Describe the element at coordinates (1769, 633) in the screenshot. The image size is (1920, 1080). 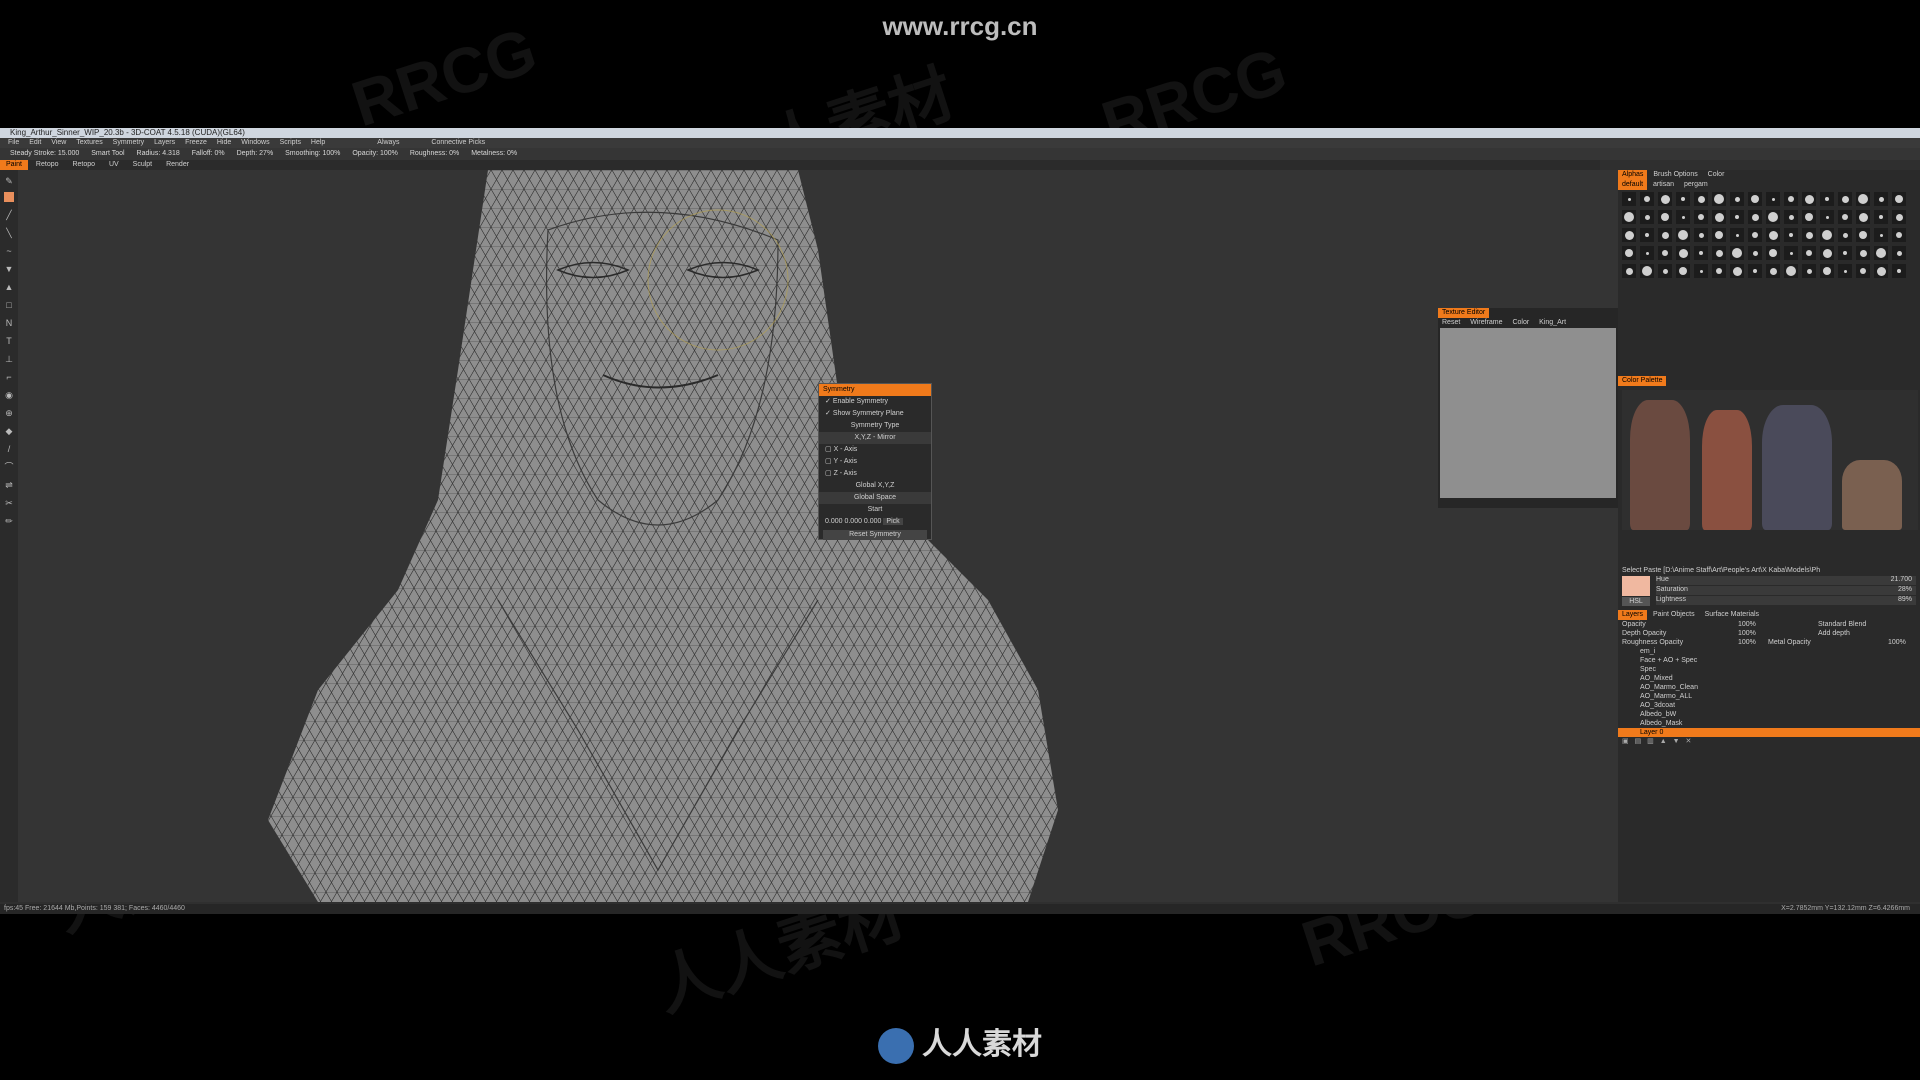
I see `depth-opacity-row: Depth Opacity 100% Add depth` at that location.